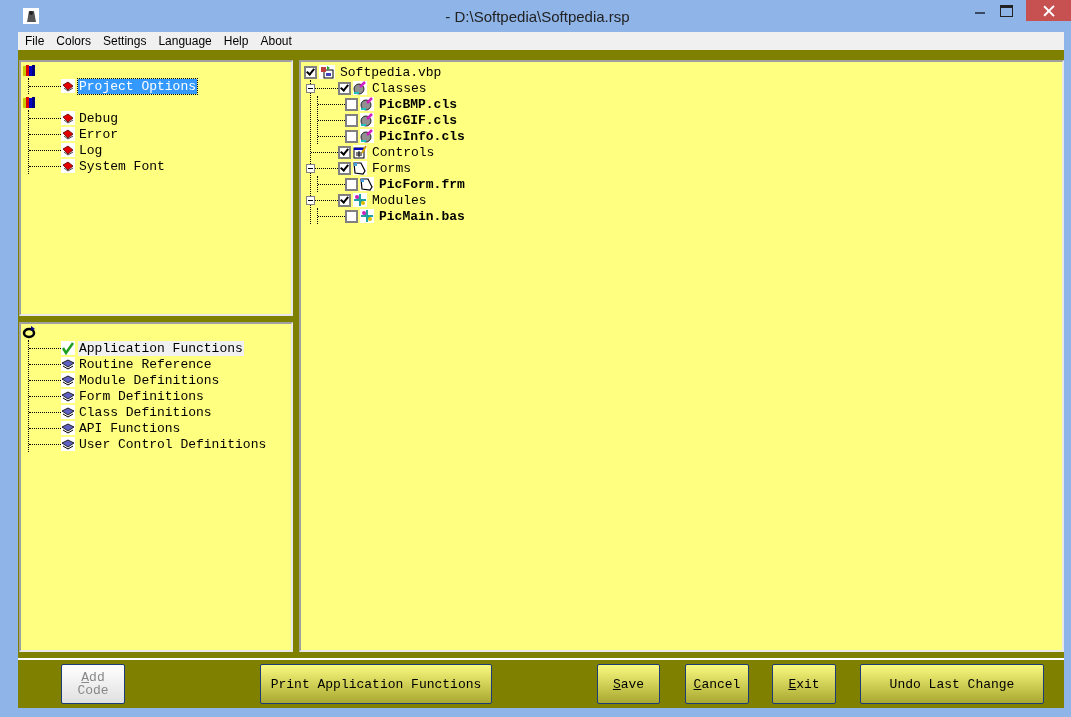 Image resolution: width=1071 pixels, height=717 pixels. Describe the element at coordinates (31, 16) in the screenshot. I see `app-icon` at that location.